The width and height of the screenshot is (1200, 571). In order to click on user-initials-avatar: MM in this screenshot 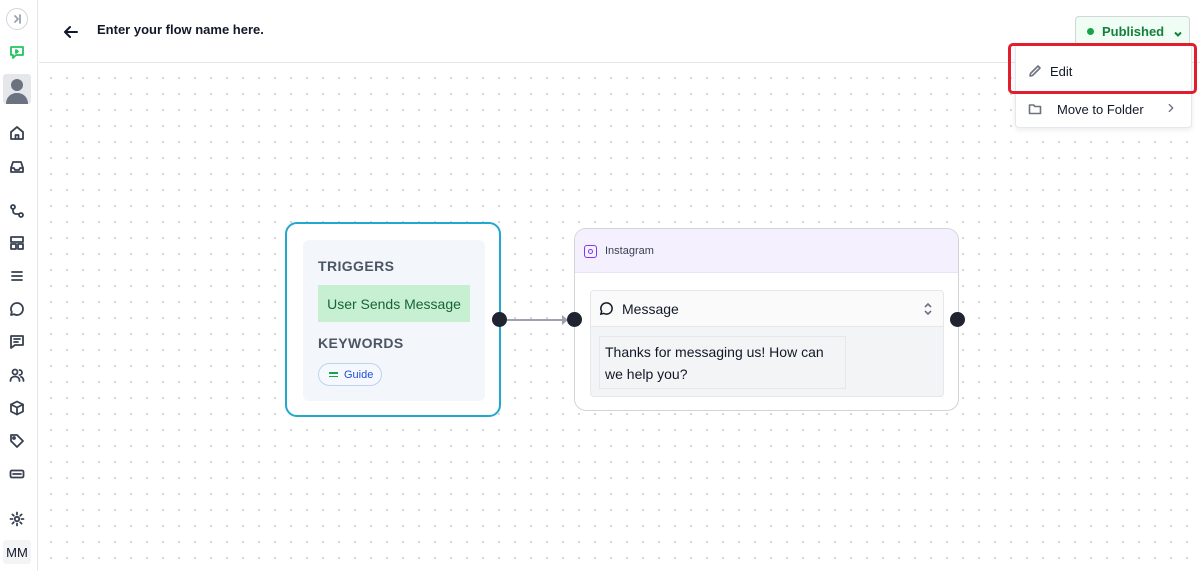, I will do `click(17, 552)`.